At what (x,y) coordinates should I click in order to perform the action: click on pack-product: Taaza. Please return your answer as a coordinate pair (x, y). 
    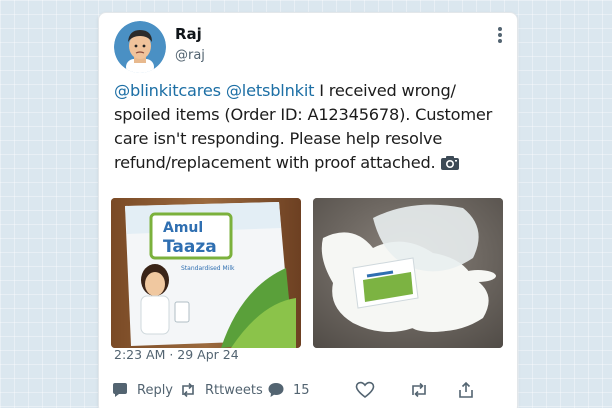
    Looking at the image, I should click on (190, 247).